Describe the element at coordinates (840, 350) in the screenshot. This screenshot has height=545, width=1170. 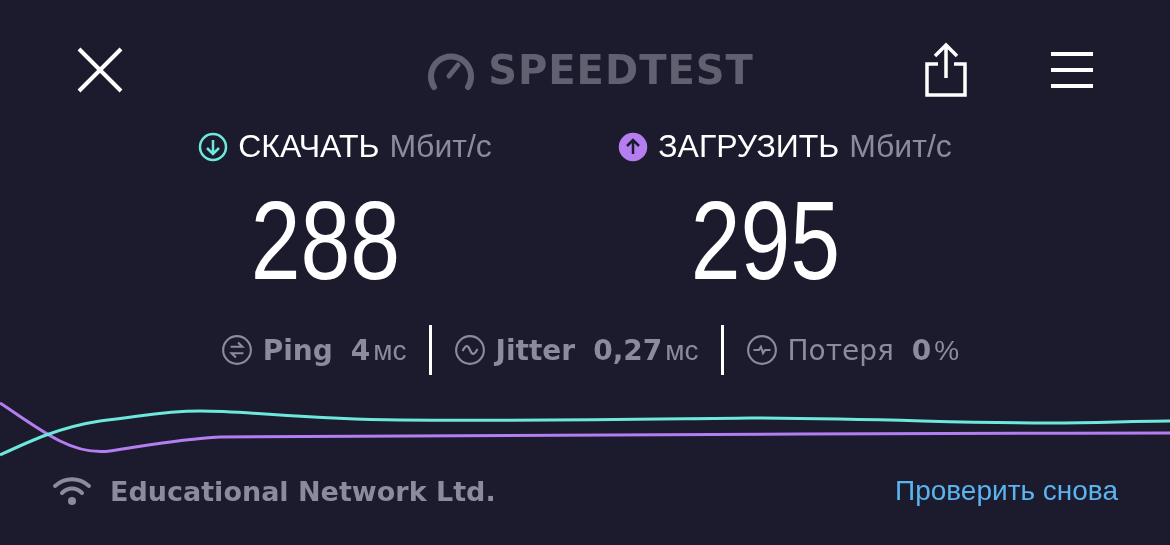
I see `stat-label: Потеря` at that location.